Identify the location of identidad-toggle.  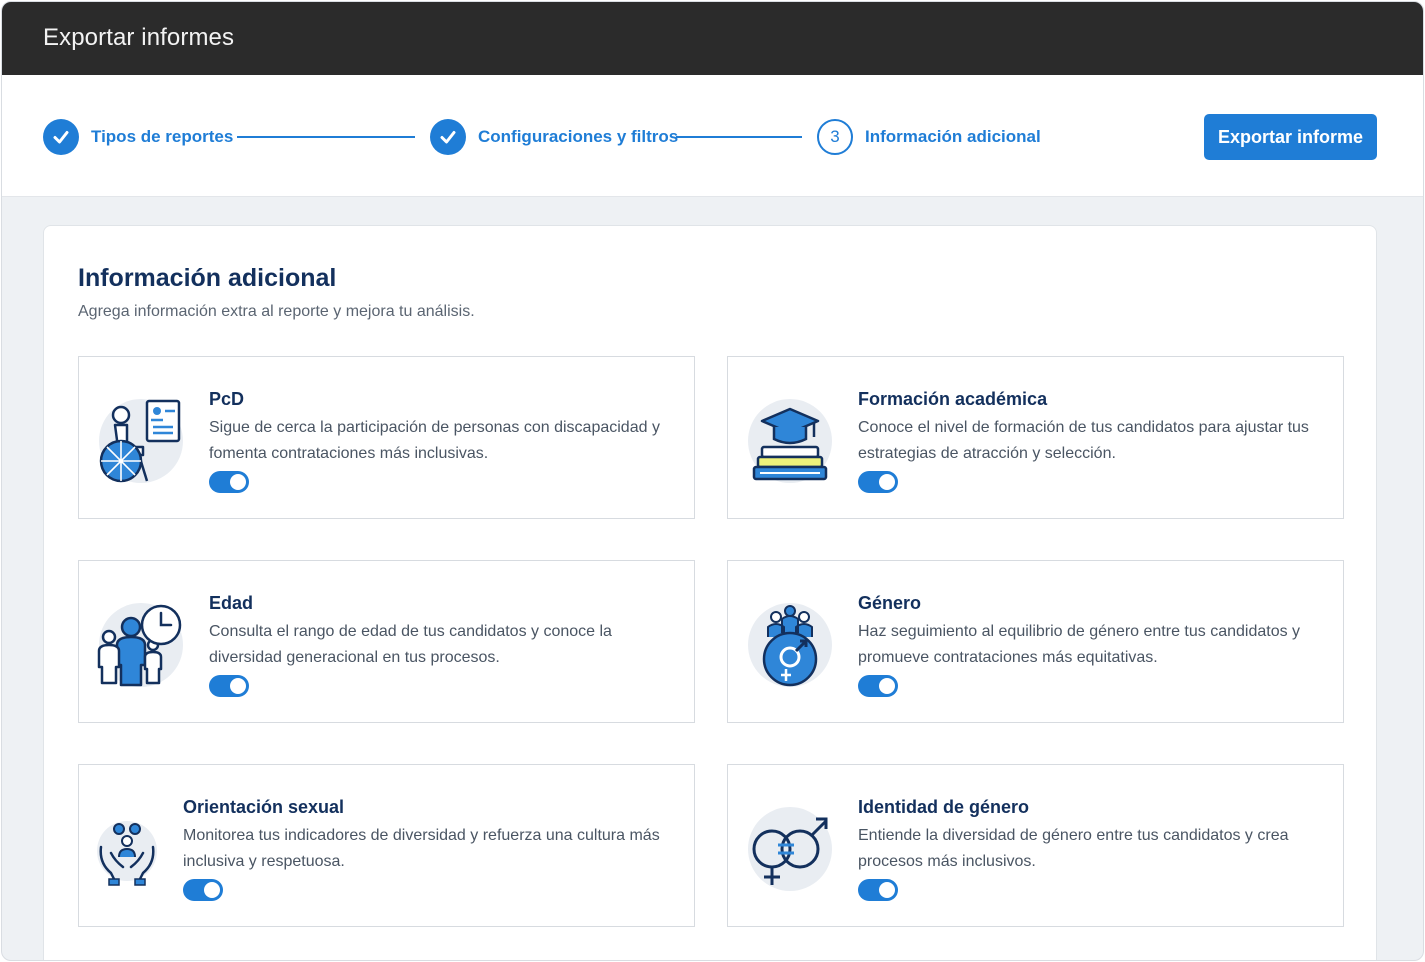
(878, 890).